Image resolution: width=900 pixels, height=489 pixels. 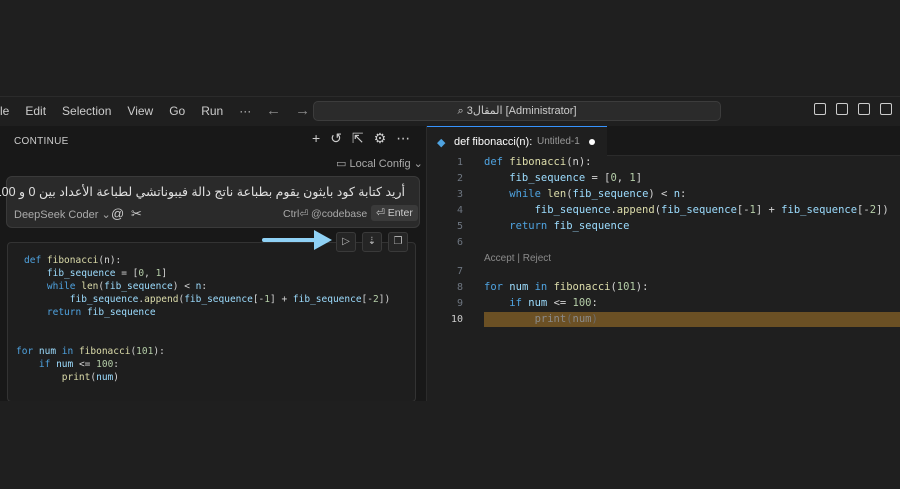 What do you see at coordinates (90, 351) in the screenshot?
I see `code-block-line: for num in fibonacci(101):` at bounding box center [90, 351].